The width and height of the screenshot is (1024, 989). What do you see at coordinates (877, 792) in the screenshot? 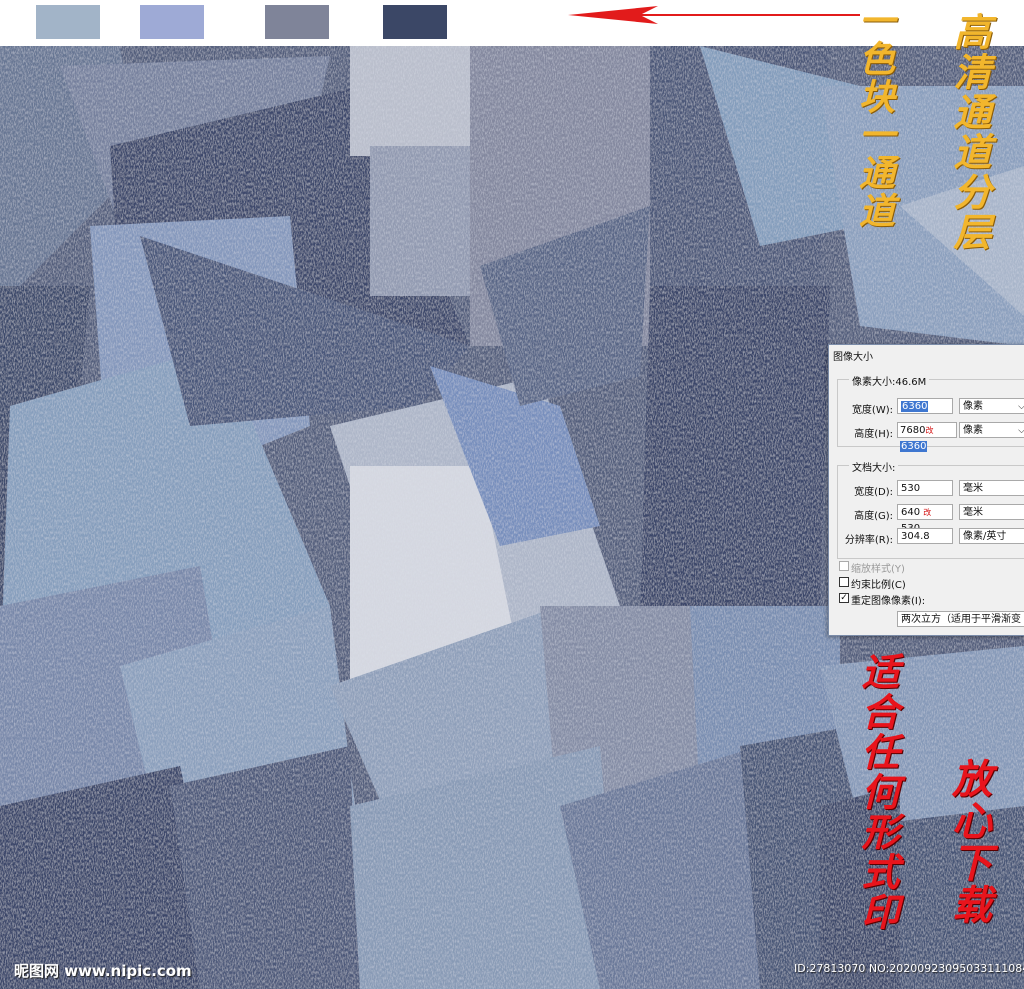
I see `caption-suitable-for-printing: 适合任何形式印` at bounding box center [877, 792].